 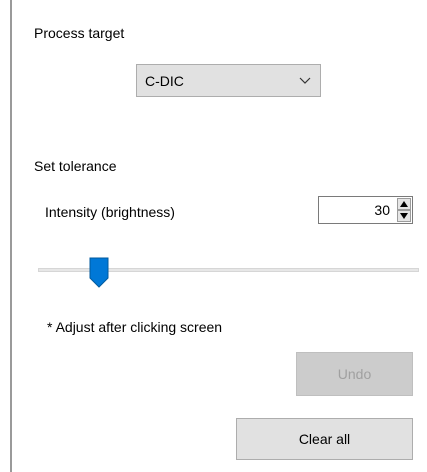 What do you see at coordinates (79, 33) in the screenshot?
I see `process-target-label: Process target` at bounding box center [79, 33].